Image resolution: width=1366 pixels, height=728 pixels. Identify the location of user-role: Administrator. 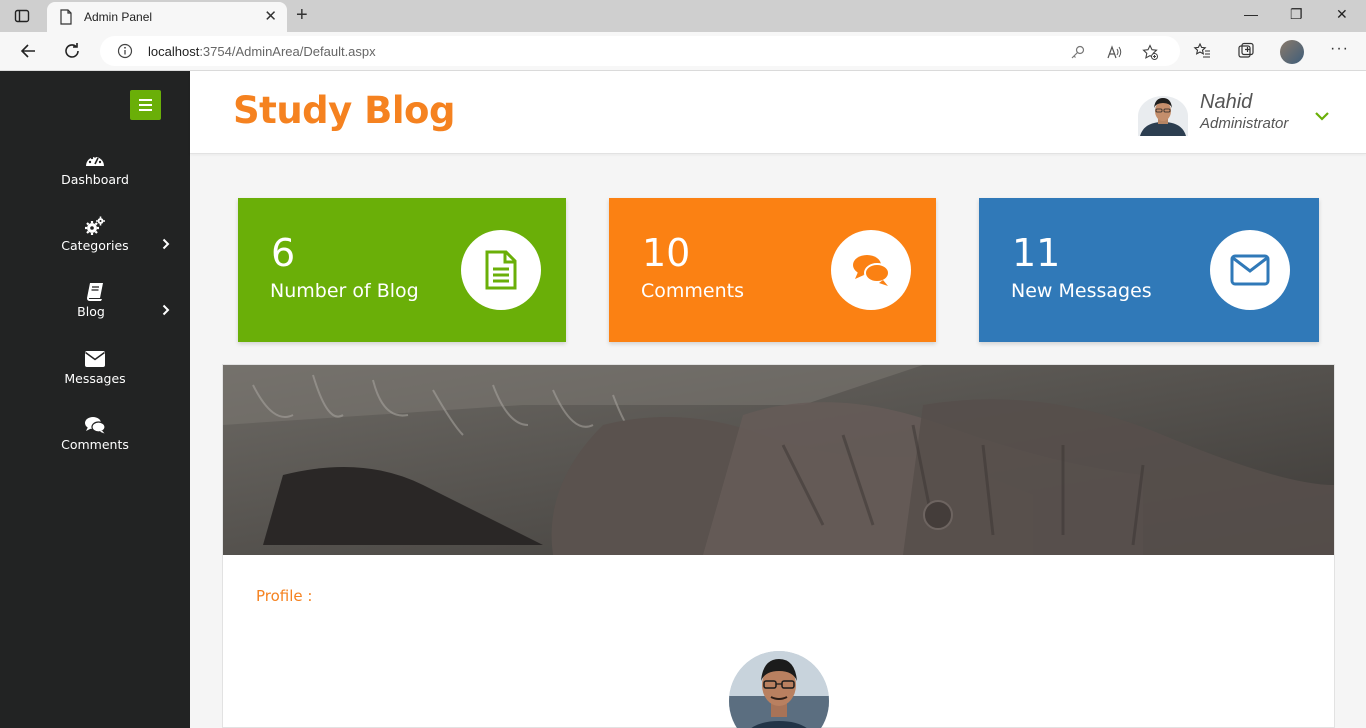
(1244, 123).